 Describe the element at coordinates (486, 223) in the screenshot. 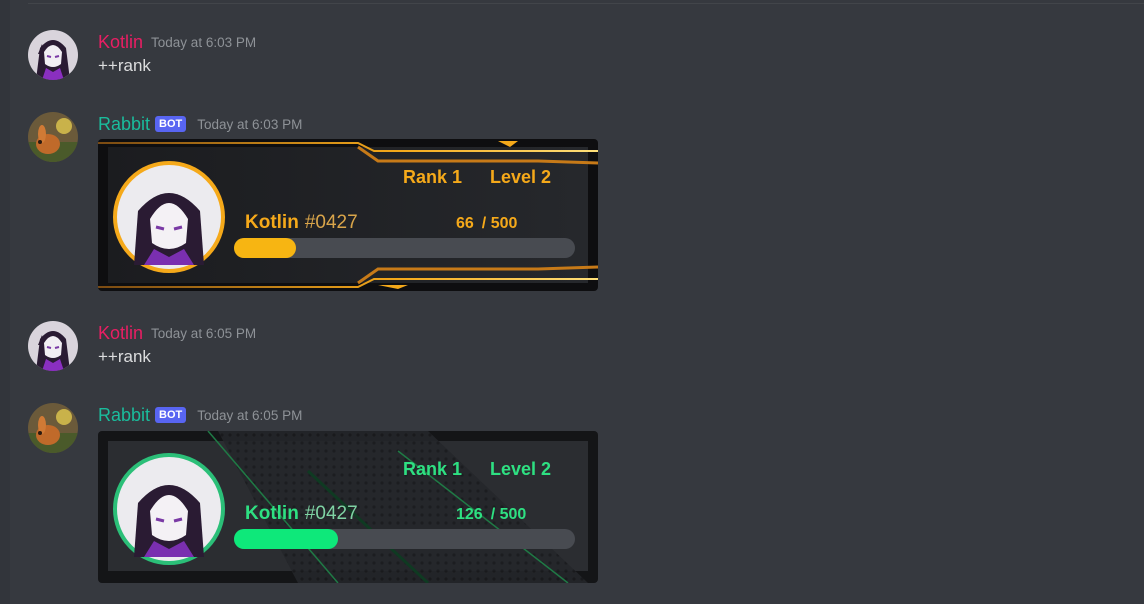

I see `xp-text: 66/ 500` at that location.